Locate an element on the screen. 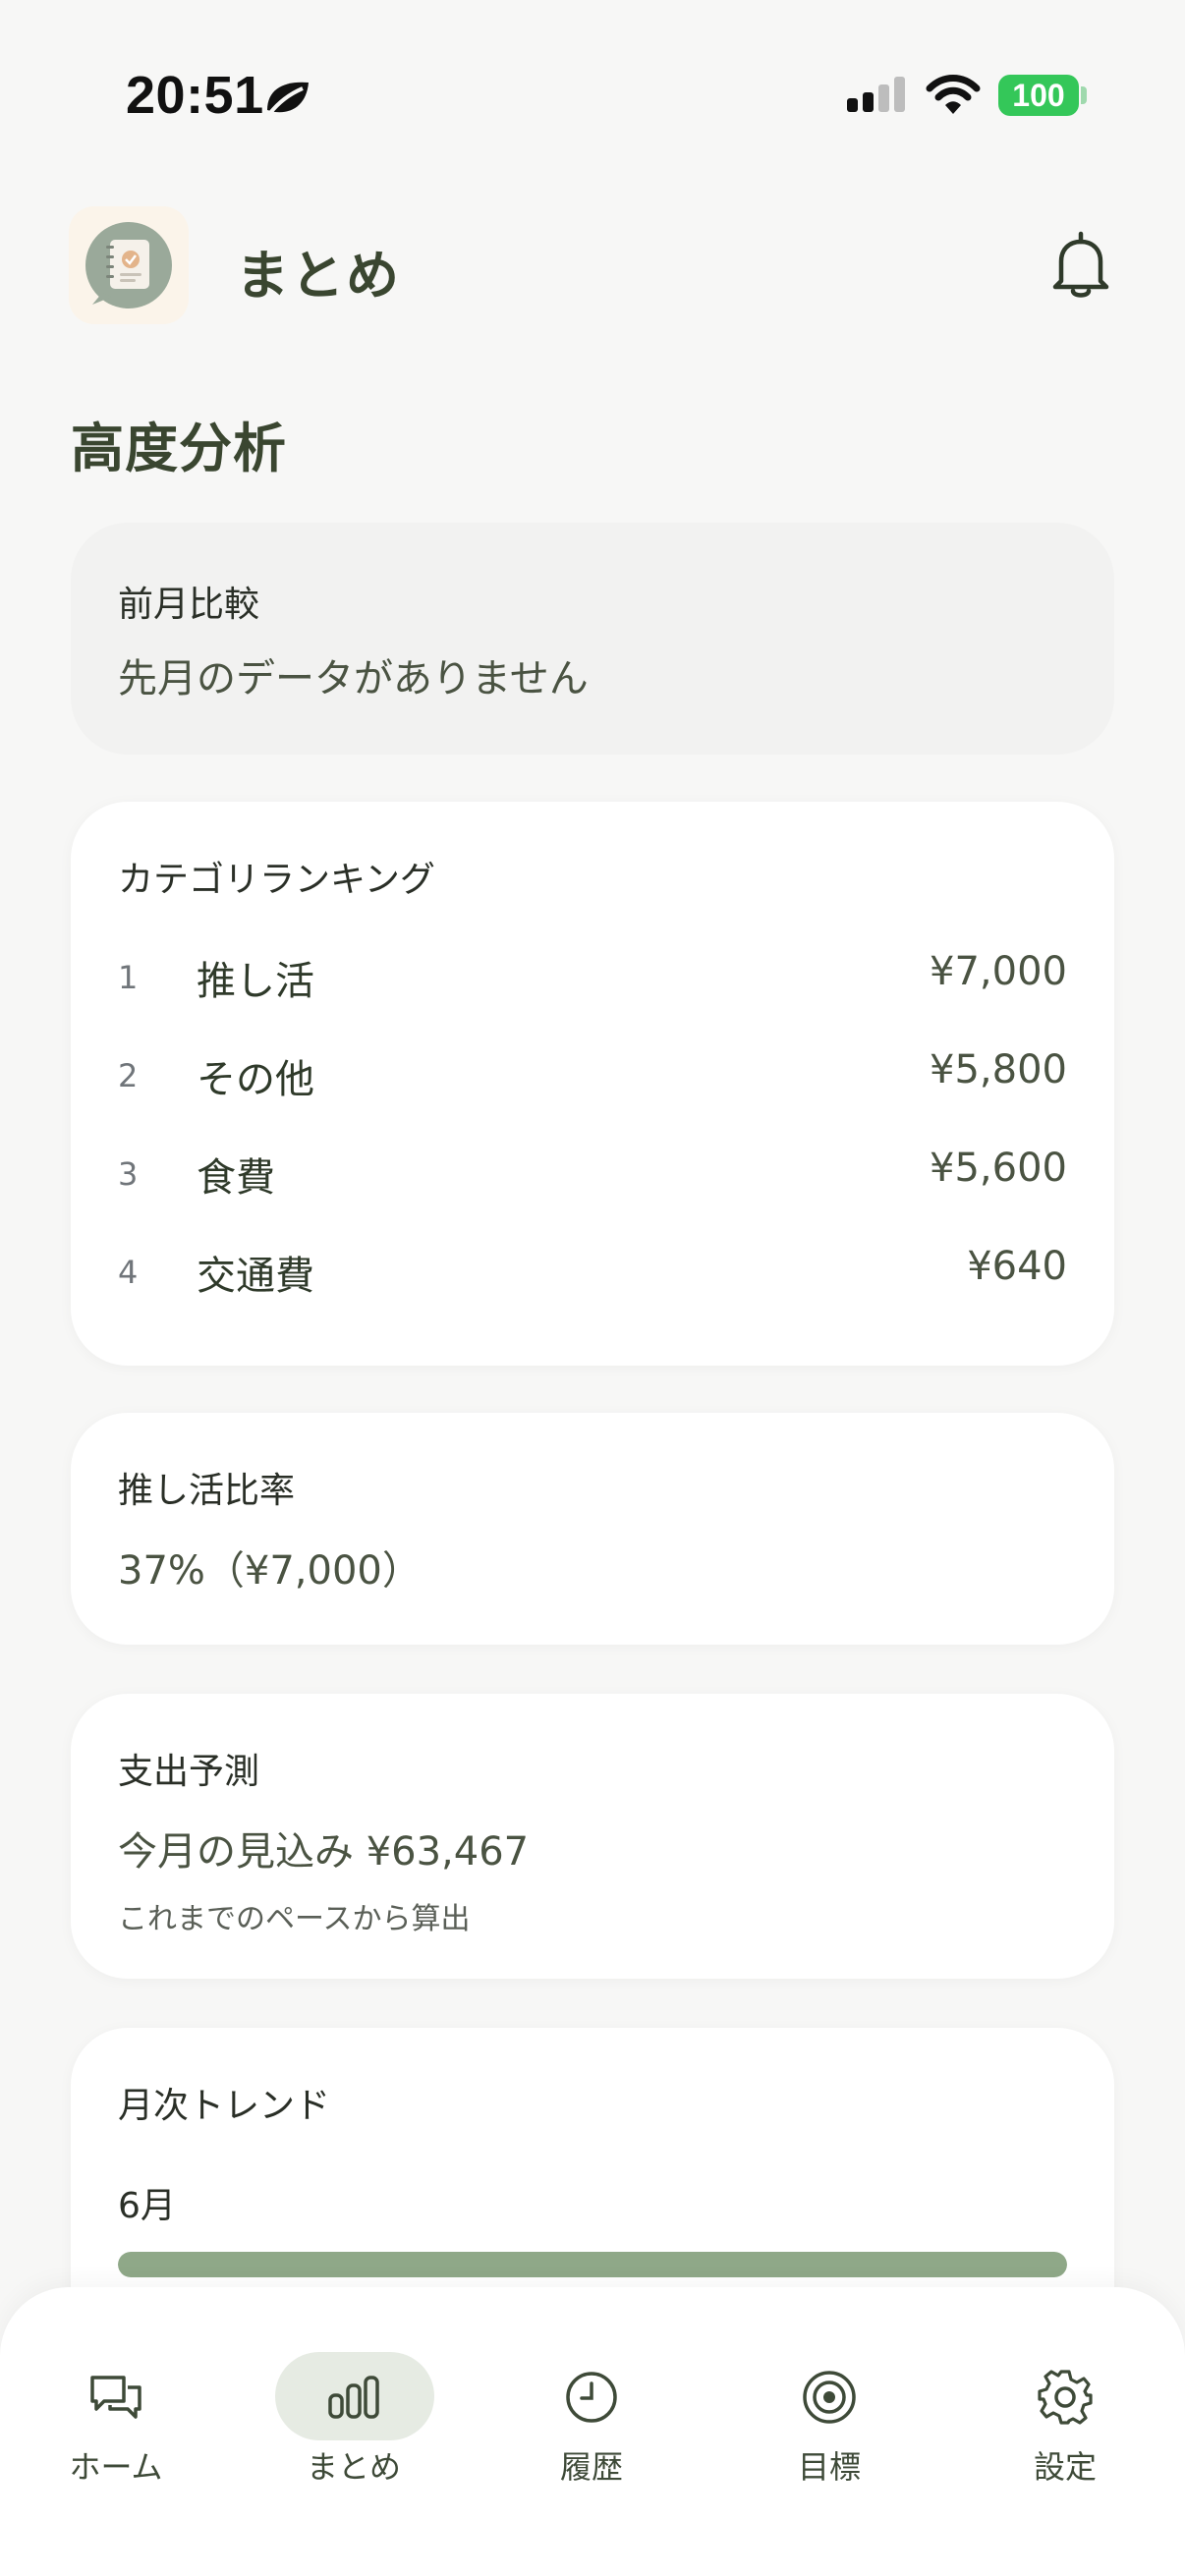 The width and height of the screenshot is (1185, 2576). nav-item-summary: まとめ is located at coordinates (353, 2405).